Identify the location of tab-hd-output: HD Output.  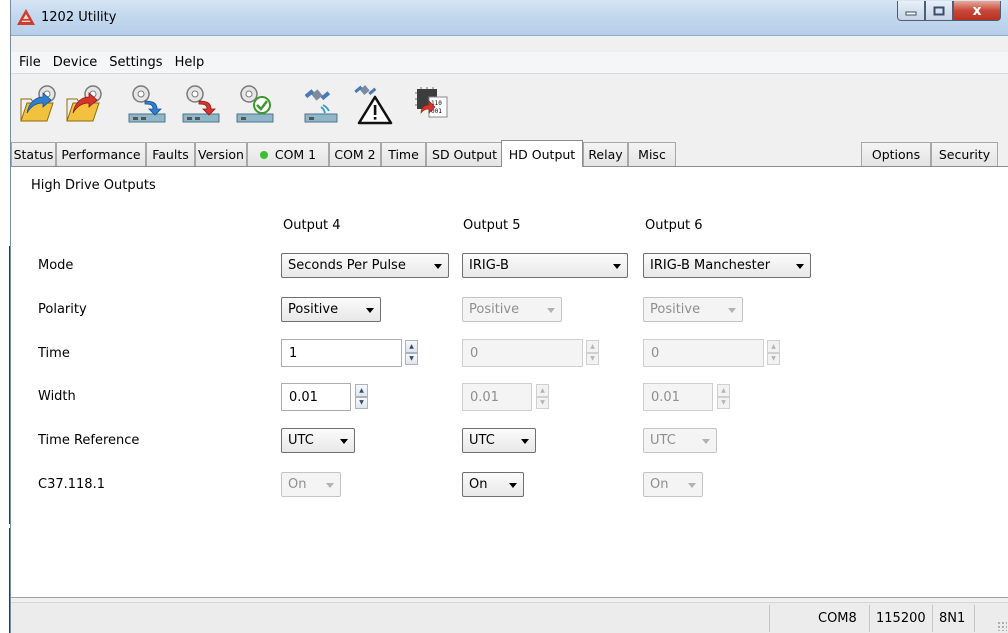
(542, 153).